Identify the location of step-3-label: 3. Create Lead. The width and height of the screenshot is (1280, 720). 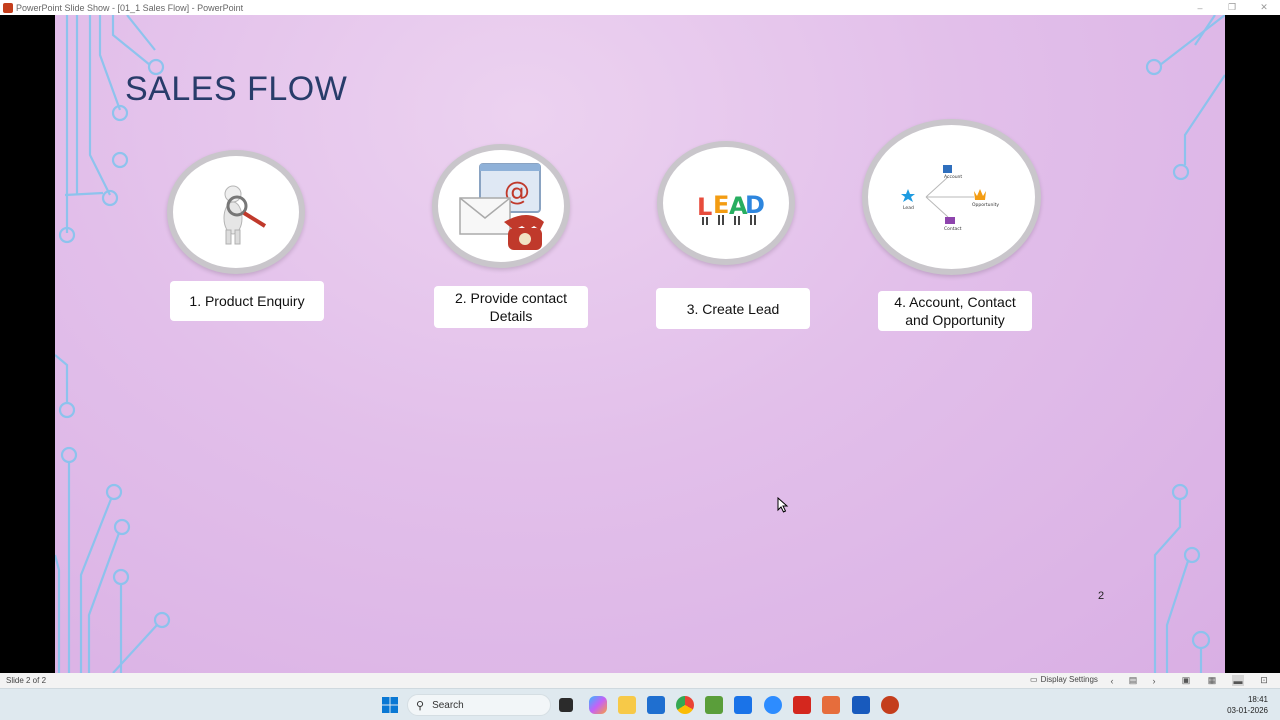
(733, 308).